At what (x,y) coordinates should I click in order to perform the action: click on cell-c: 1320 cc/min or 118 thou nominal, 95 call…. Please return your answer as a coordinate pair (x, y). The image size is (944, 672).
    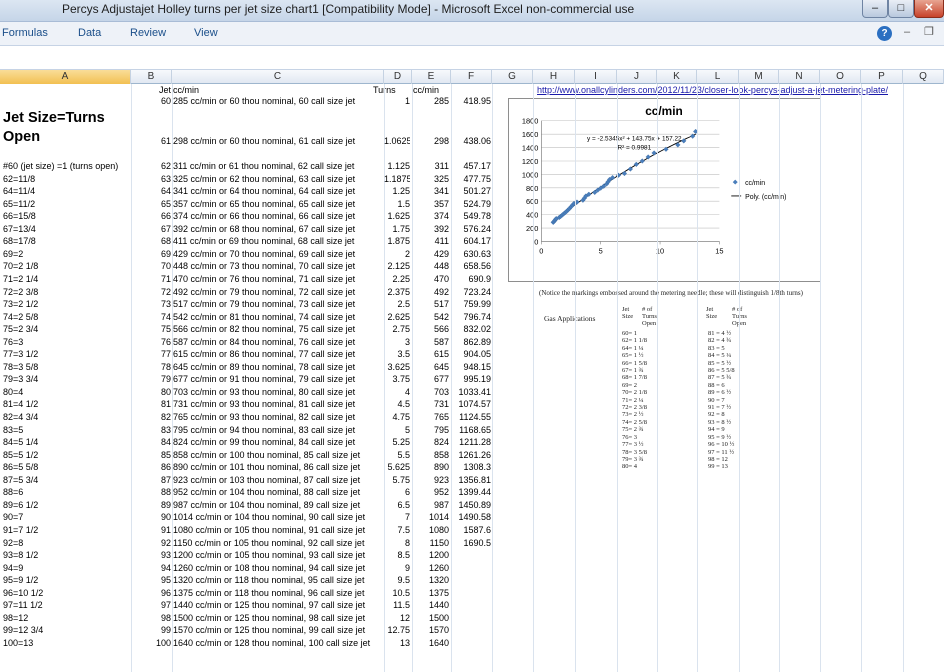
    Looking at the image, I should click on (278, 580).